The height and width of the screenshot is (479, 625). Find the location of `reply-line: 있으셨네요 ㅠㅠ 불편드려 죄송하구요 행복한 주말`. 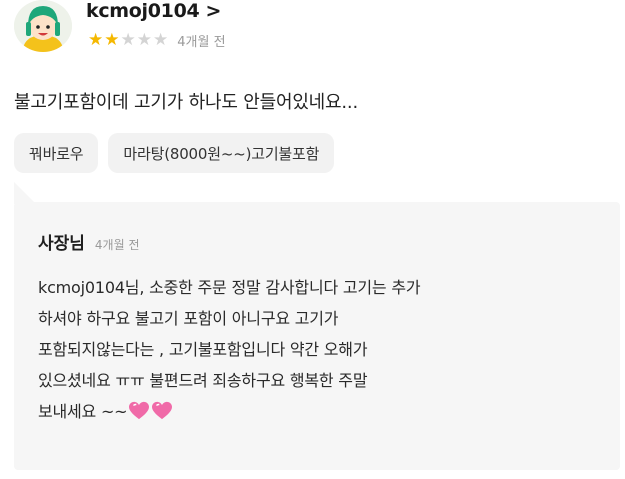

reply-line: 있으셨네요 ㅠㅠ 불편드려 죄송하구요 행복한 주말 is located at coordinates (203, 380).